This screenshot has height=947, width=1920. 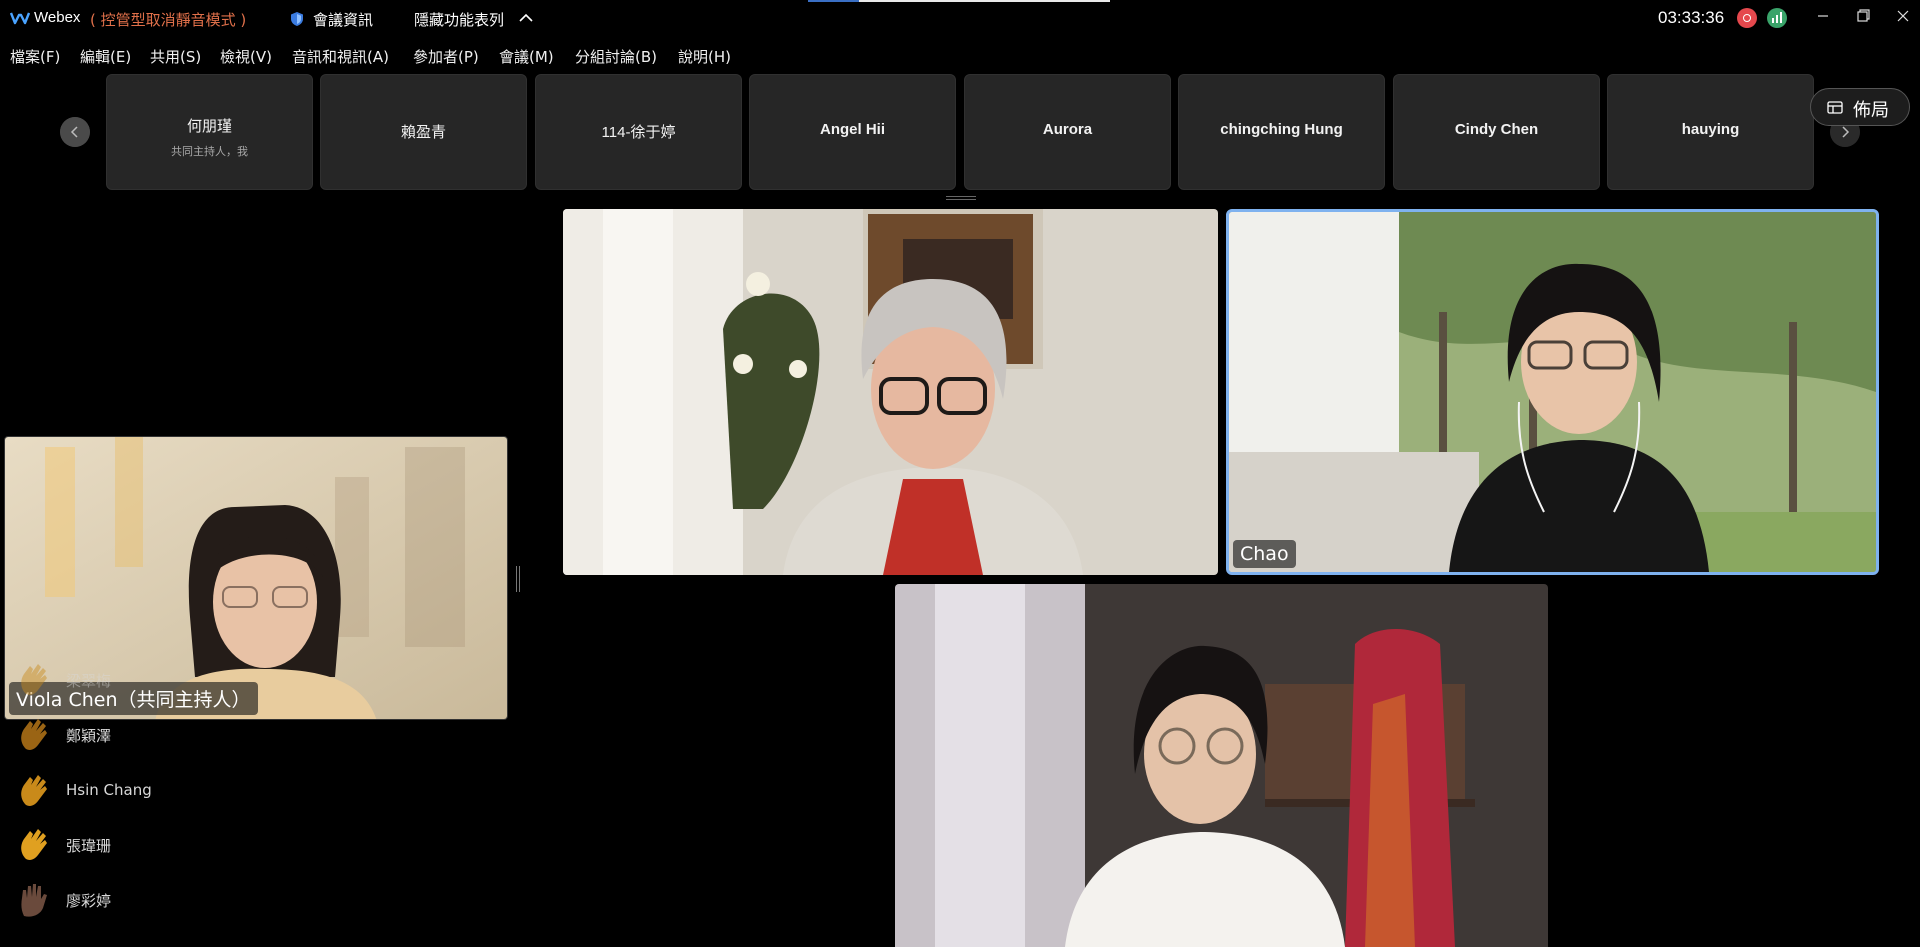 What do you see at coordinates (1777, 18) in the screenshot?
I see `network-stats-icon` at bounding box center [1777, 18].